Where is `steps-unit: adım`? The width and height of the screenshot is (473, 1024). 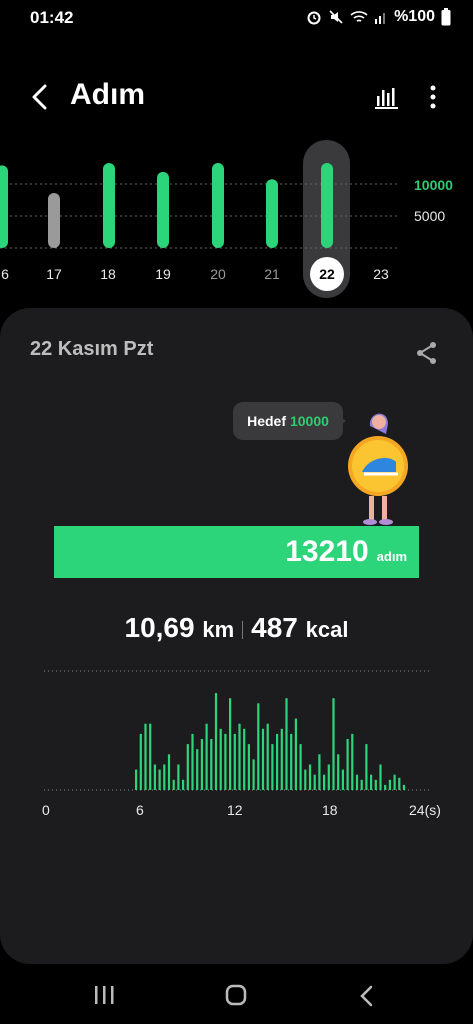
steps-unit: adım is located at coordinates (391, 556).